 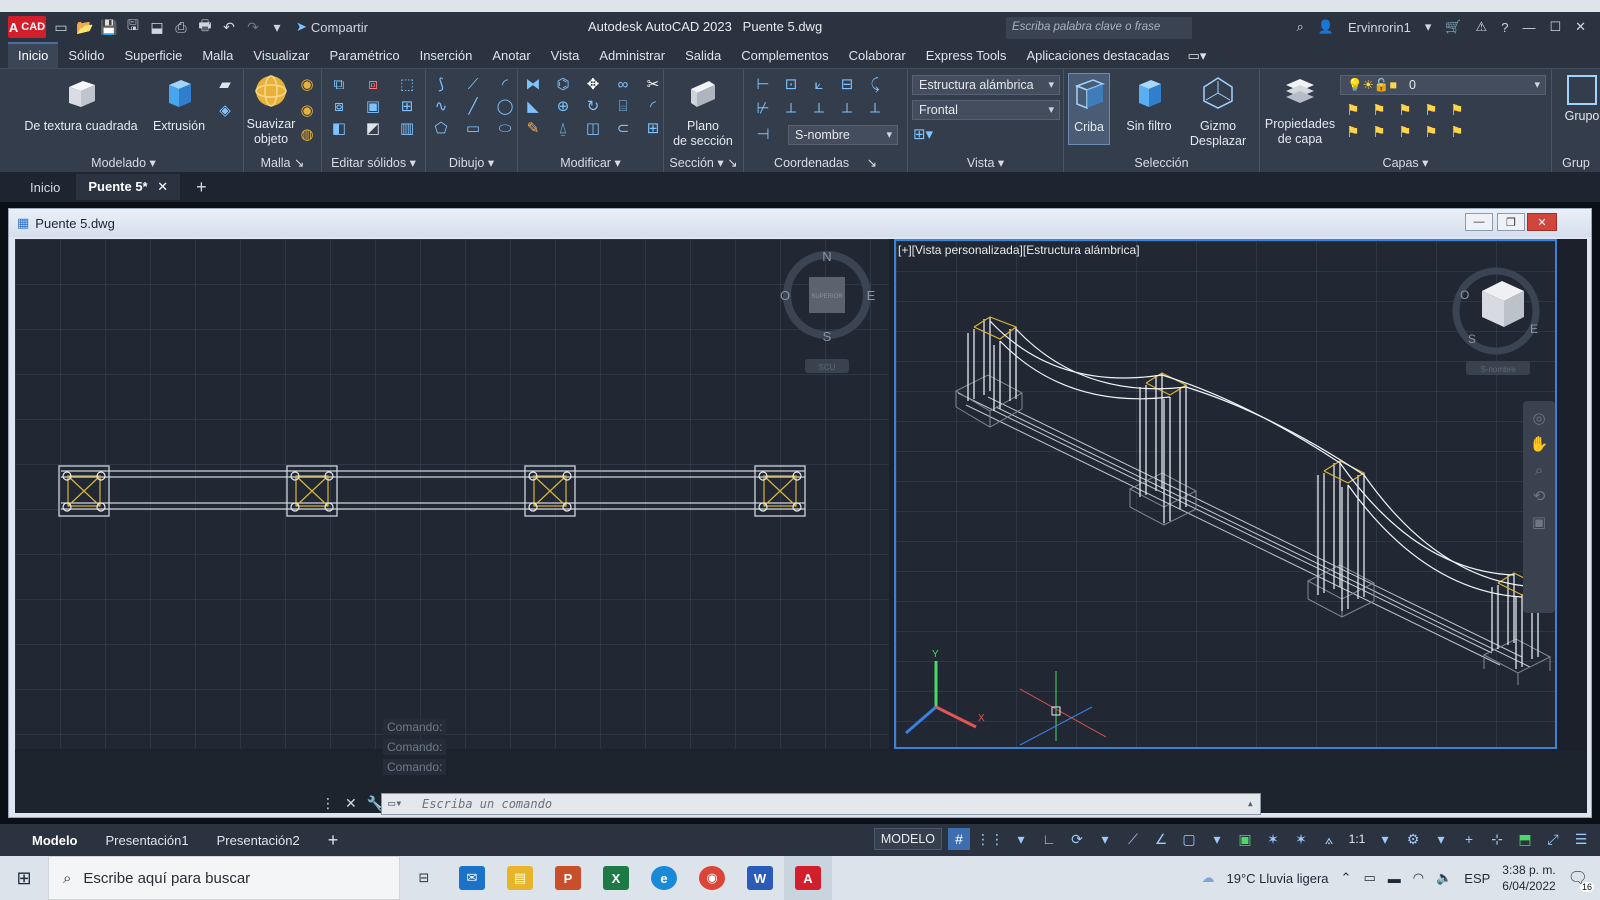 I want to click on autodesk-account-icon: ⚠, so click(x=1482, y=27).